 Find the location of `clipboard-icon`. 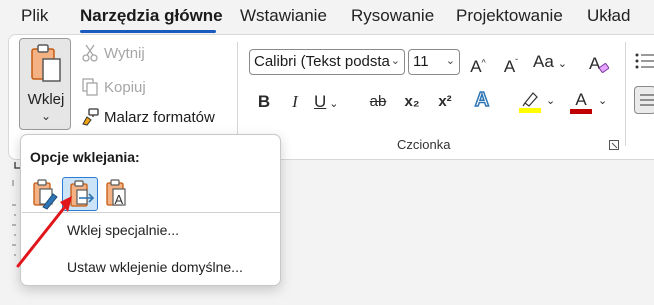

clipboard-icon is located at coordinates (46, 63).